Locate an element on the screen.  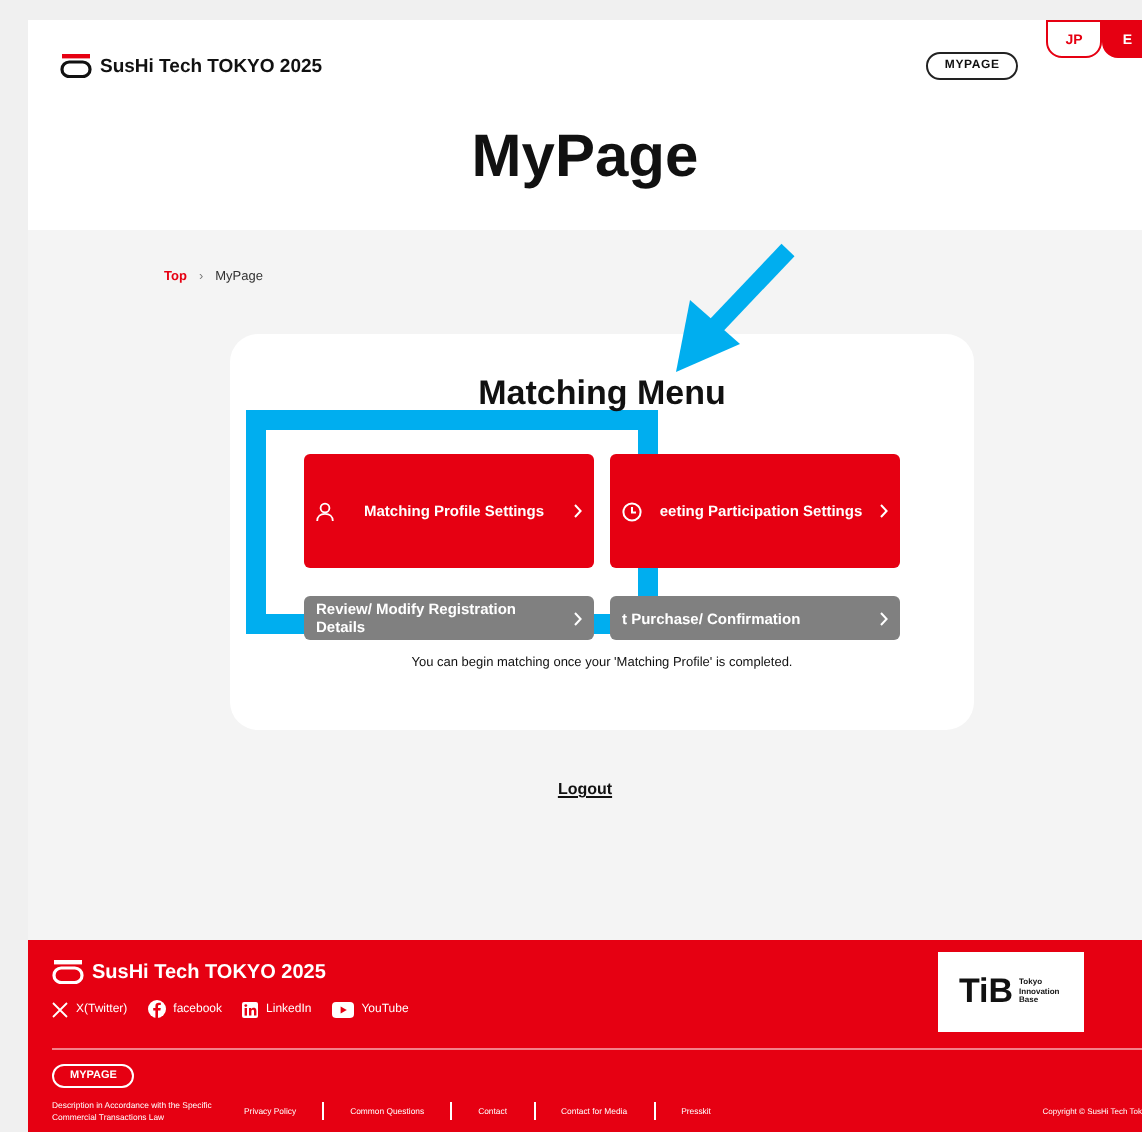
logout-link: Logout is located at coordinates (585, 789).